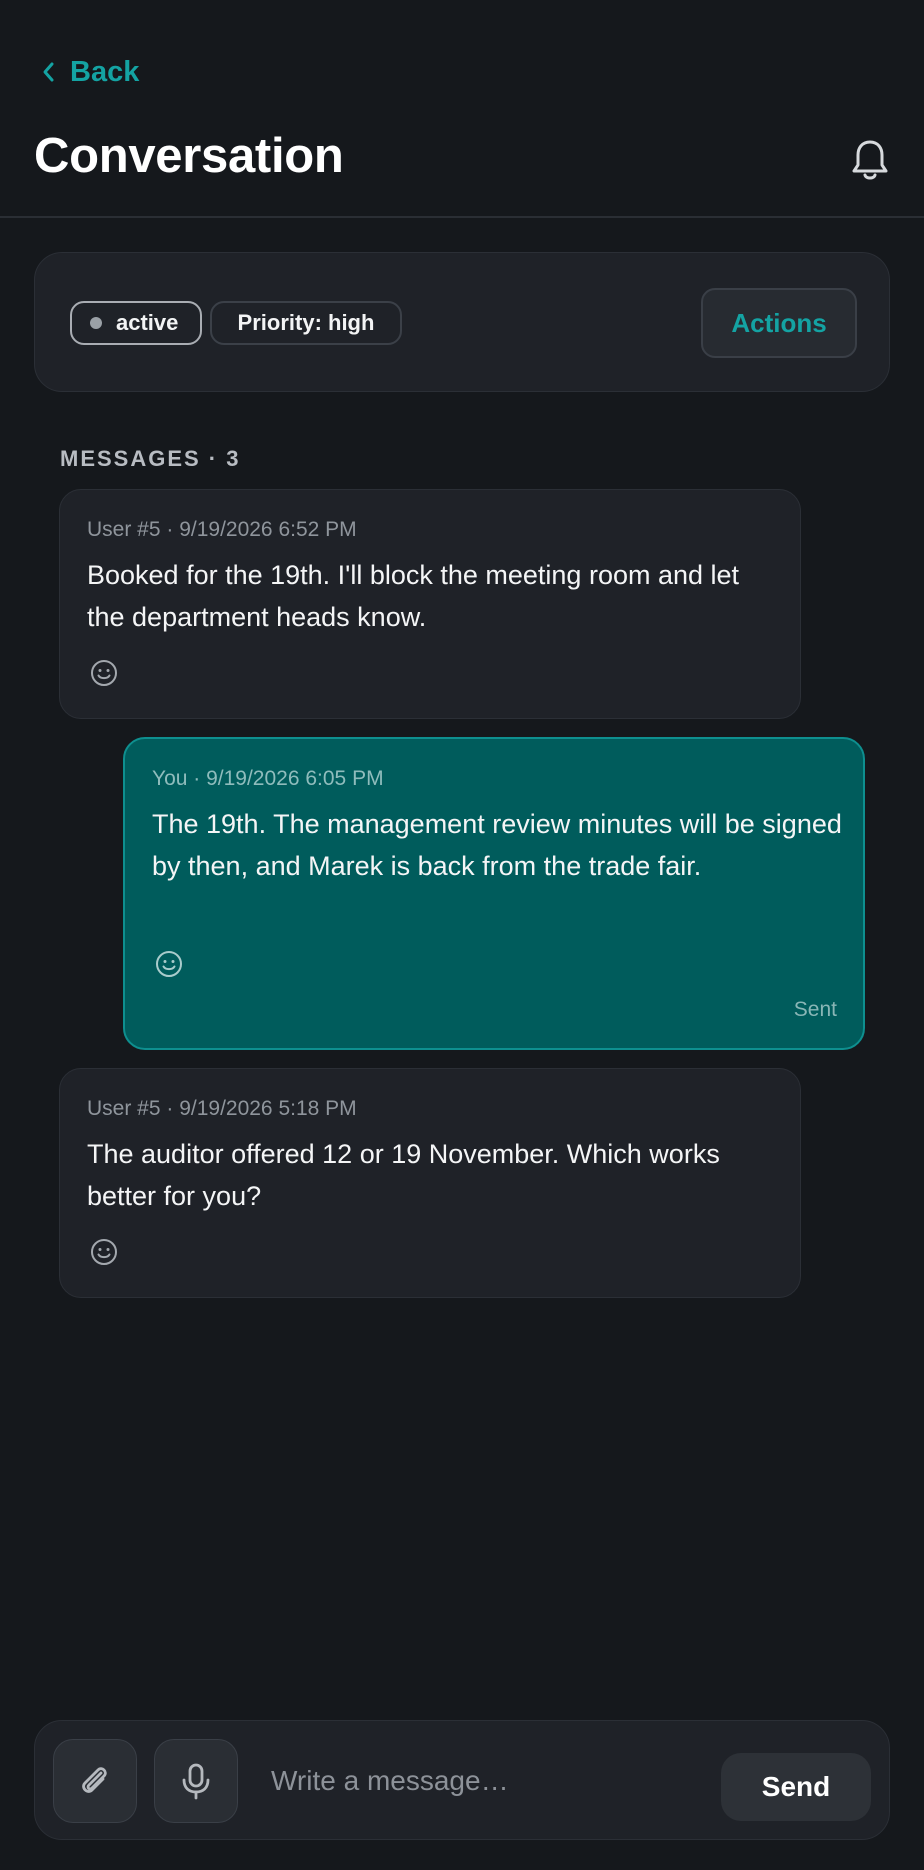 The image size is (924, 1870). I want to click on header-divider, so click(462, 217).